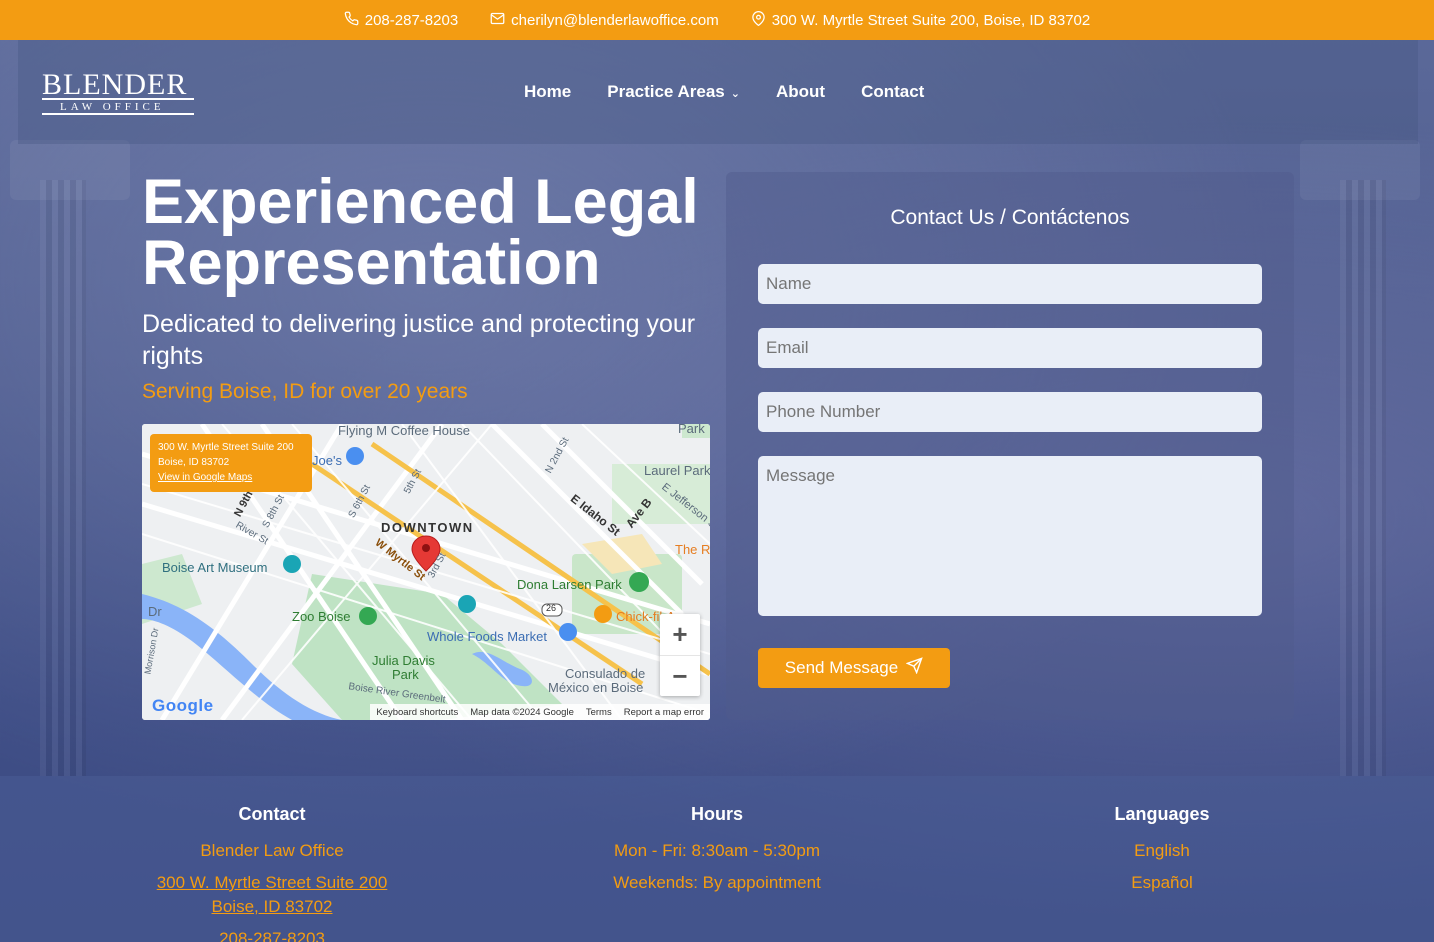  I want to click on footer-address-line1: 300 W. Myrtle Street Suite 200, so click(272, 882).